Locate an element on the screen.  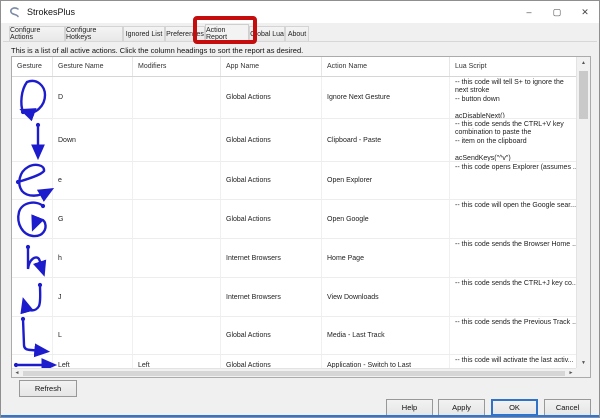
cell-gesture-name: D is located at coordinates (93, 97).